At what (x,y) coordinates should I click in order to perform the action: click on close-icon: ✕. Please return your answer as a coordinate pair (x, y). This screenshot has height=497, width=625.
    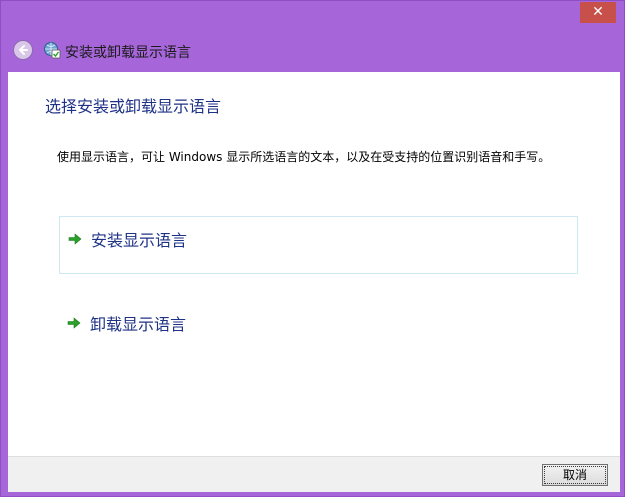
    Looking at the image, I should click on (598, 12).